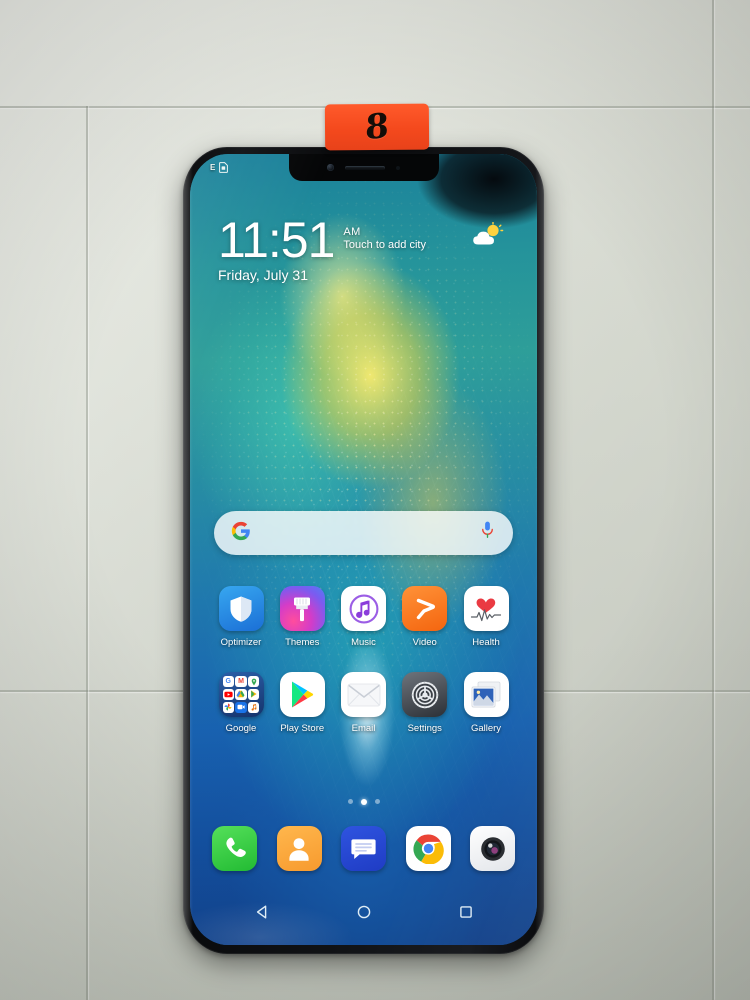  Describe the element at coordinates (223, 167) in the screenshot. I see `sim-card-icon` at that location.